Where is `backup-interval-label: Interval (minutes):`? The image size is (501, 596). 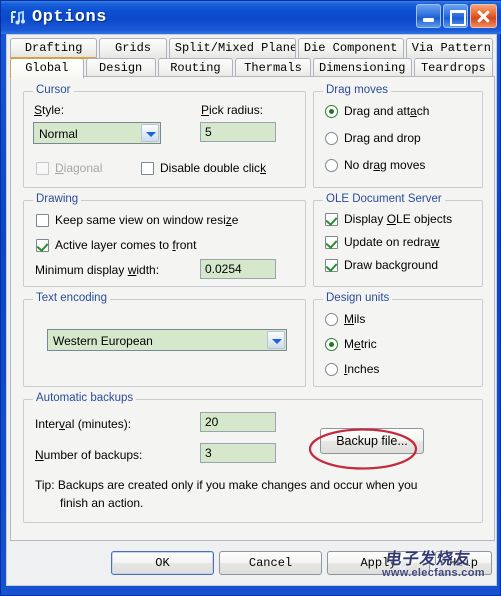
backup-interval-label: Interval (minutes): is located at coordinates (83, 424).